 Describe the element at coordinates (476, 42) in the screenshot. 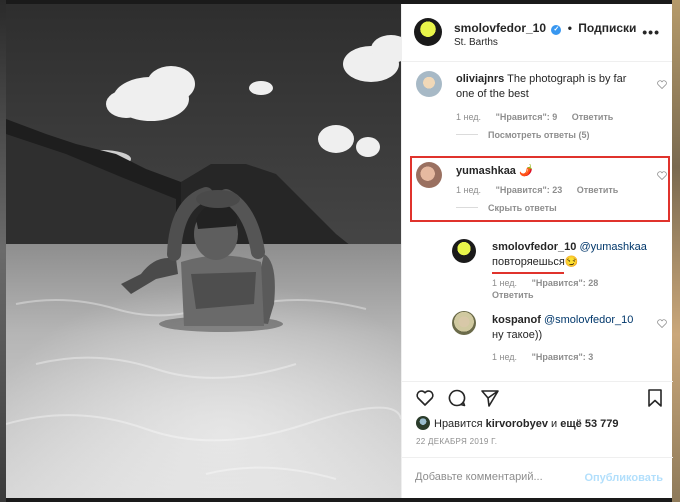

I see `post-location: St. Barths` at that location.